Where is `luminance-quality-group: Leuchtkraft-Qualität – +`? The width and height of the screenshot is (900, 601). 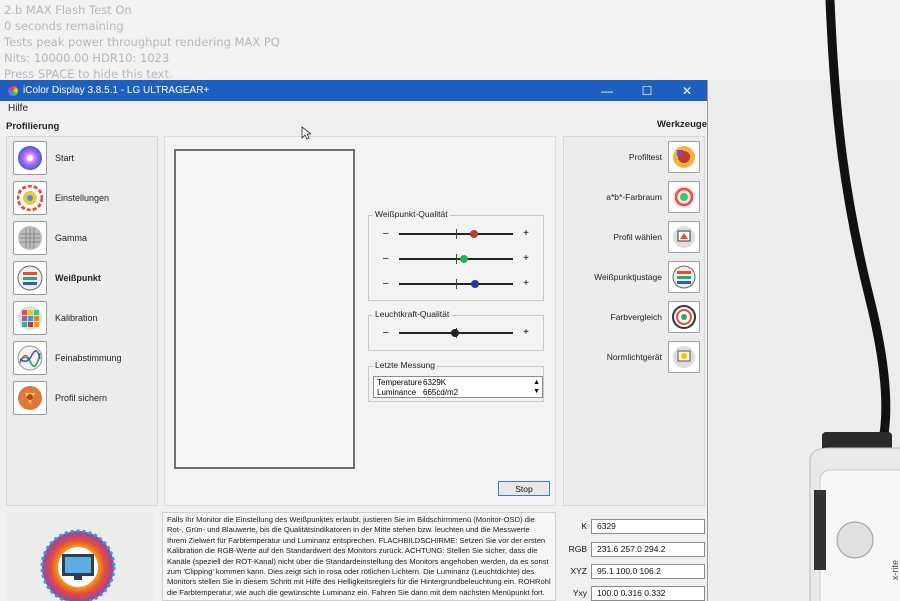
luminance-quality-group: Leuchtkraft-Qualität – + is located at coordinates (456, 330).